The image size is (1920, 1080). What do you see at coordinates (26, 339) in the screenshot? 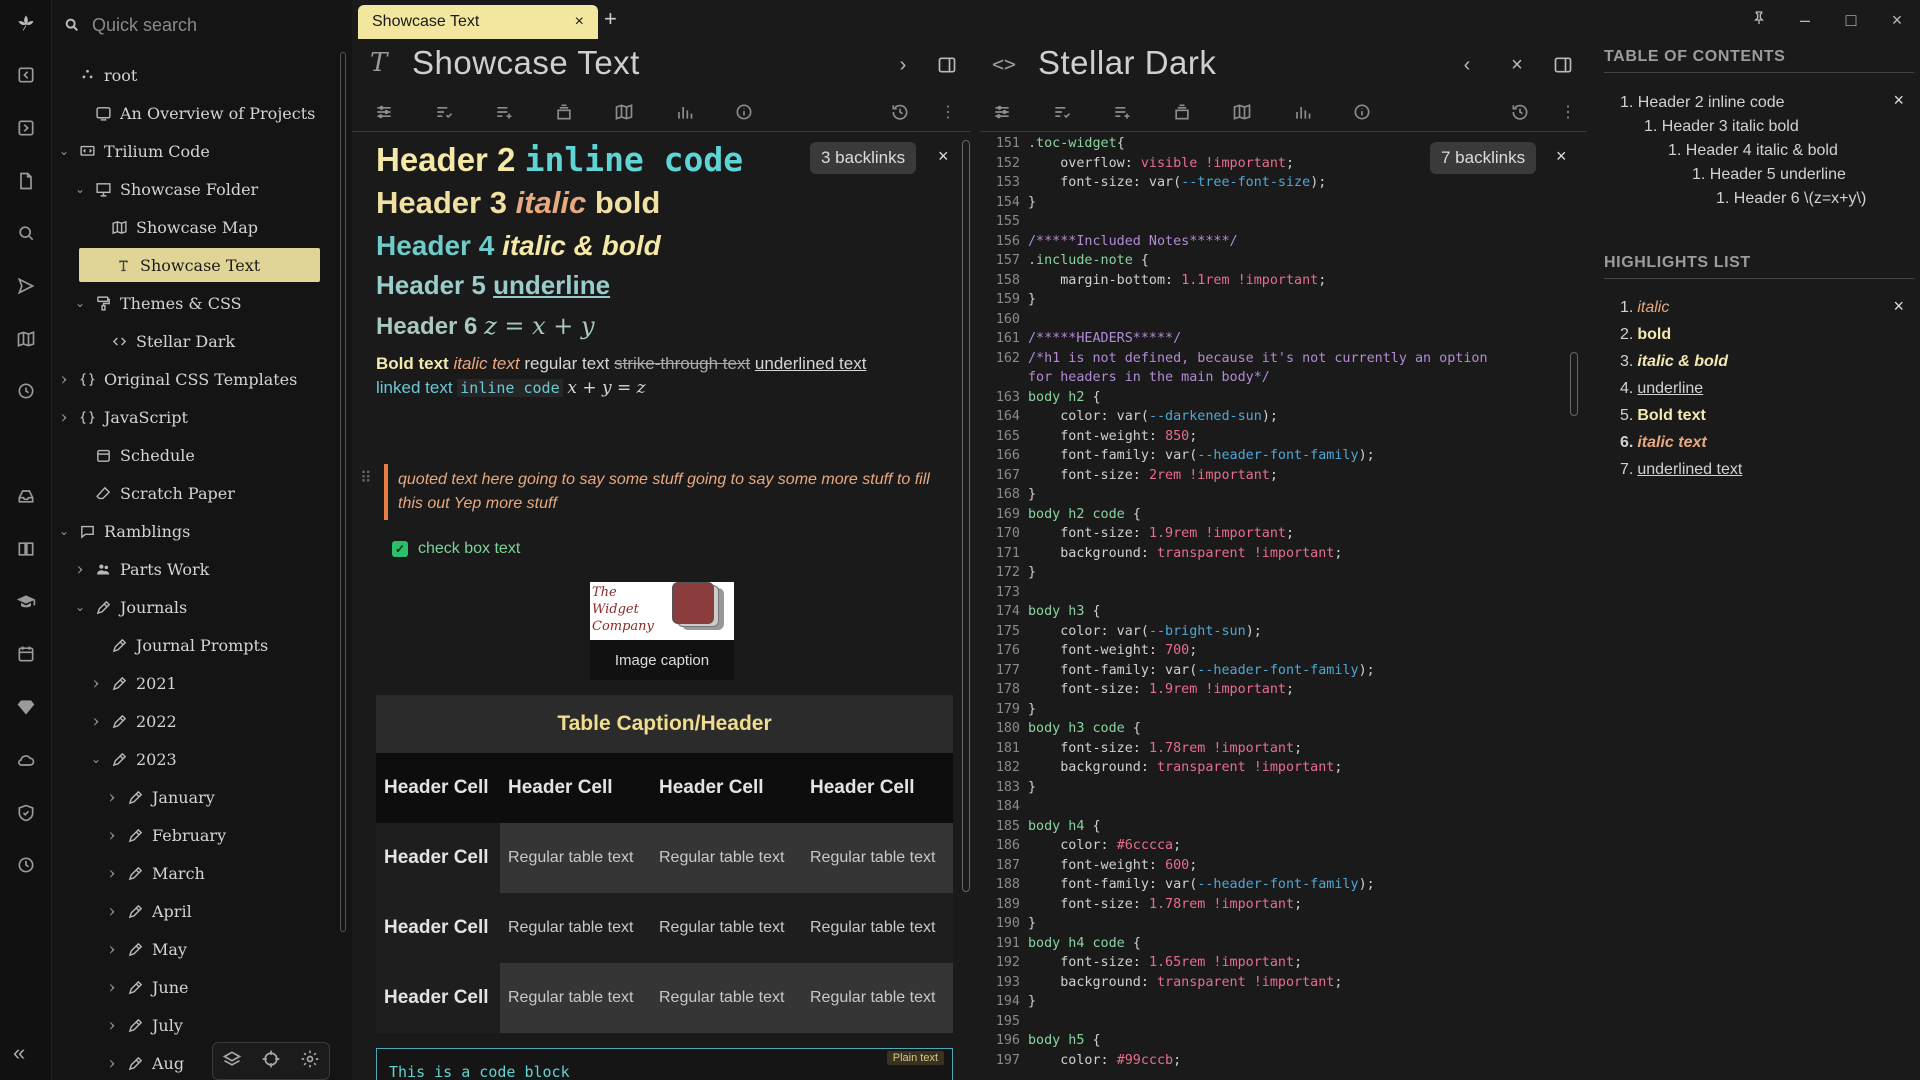
I see `note-map-icon` at bounding box center [26, 339].